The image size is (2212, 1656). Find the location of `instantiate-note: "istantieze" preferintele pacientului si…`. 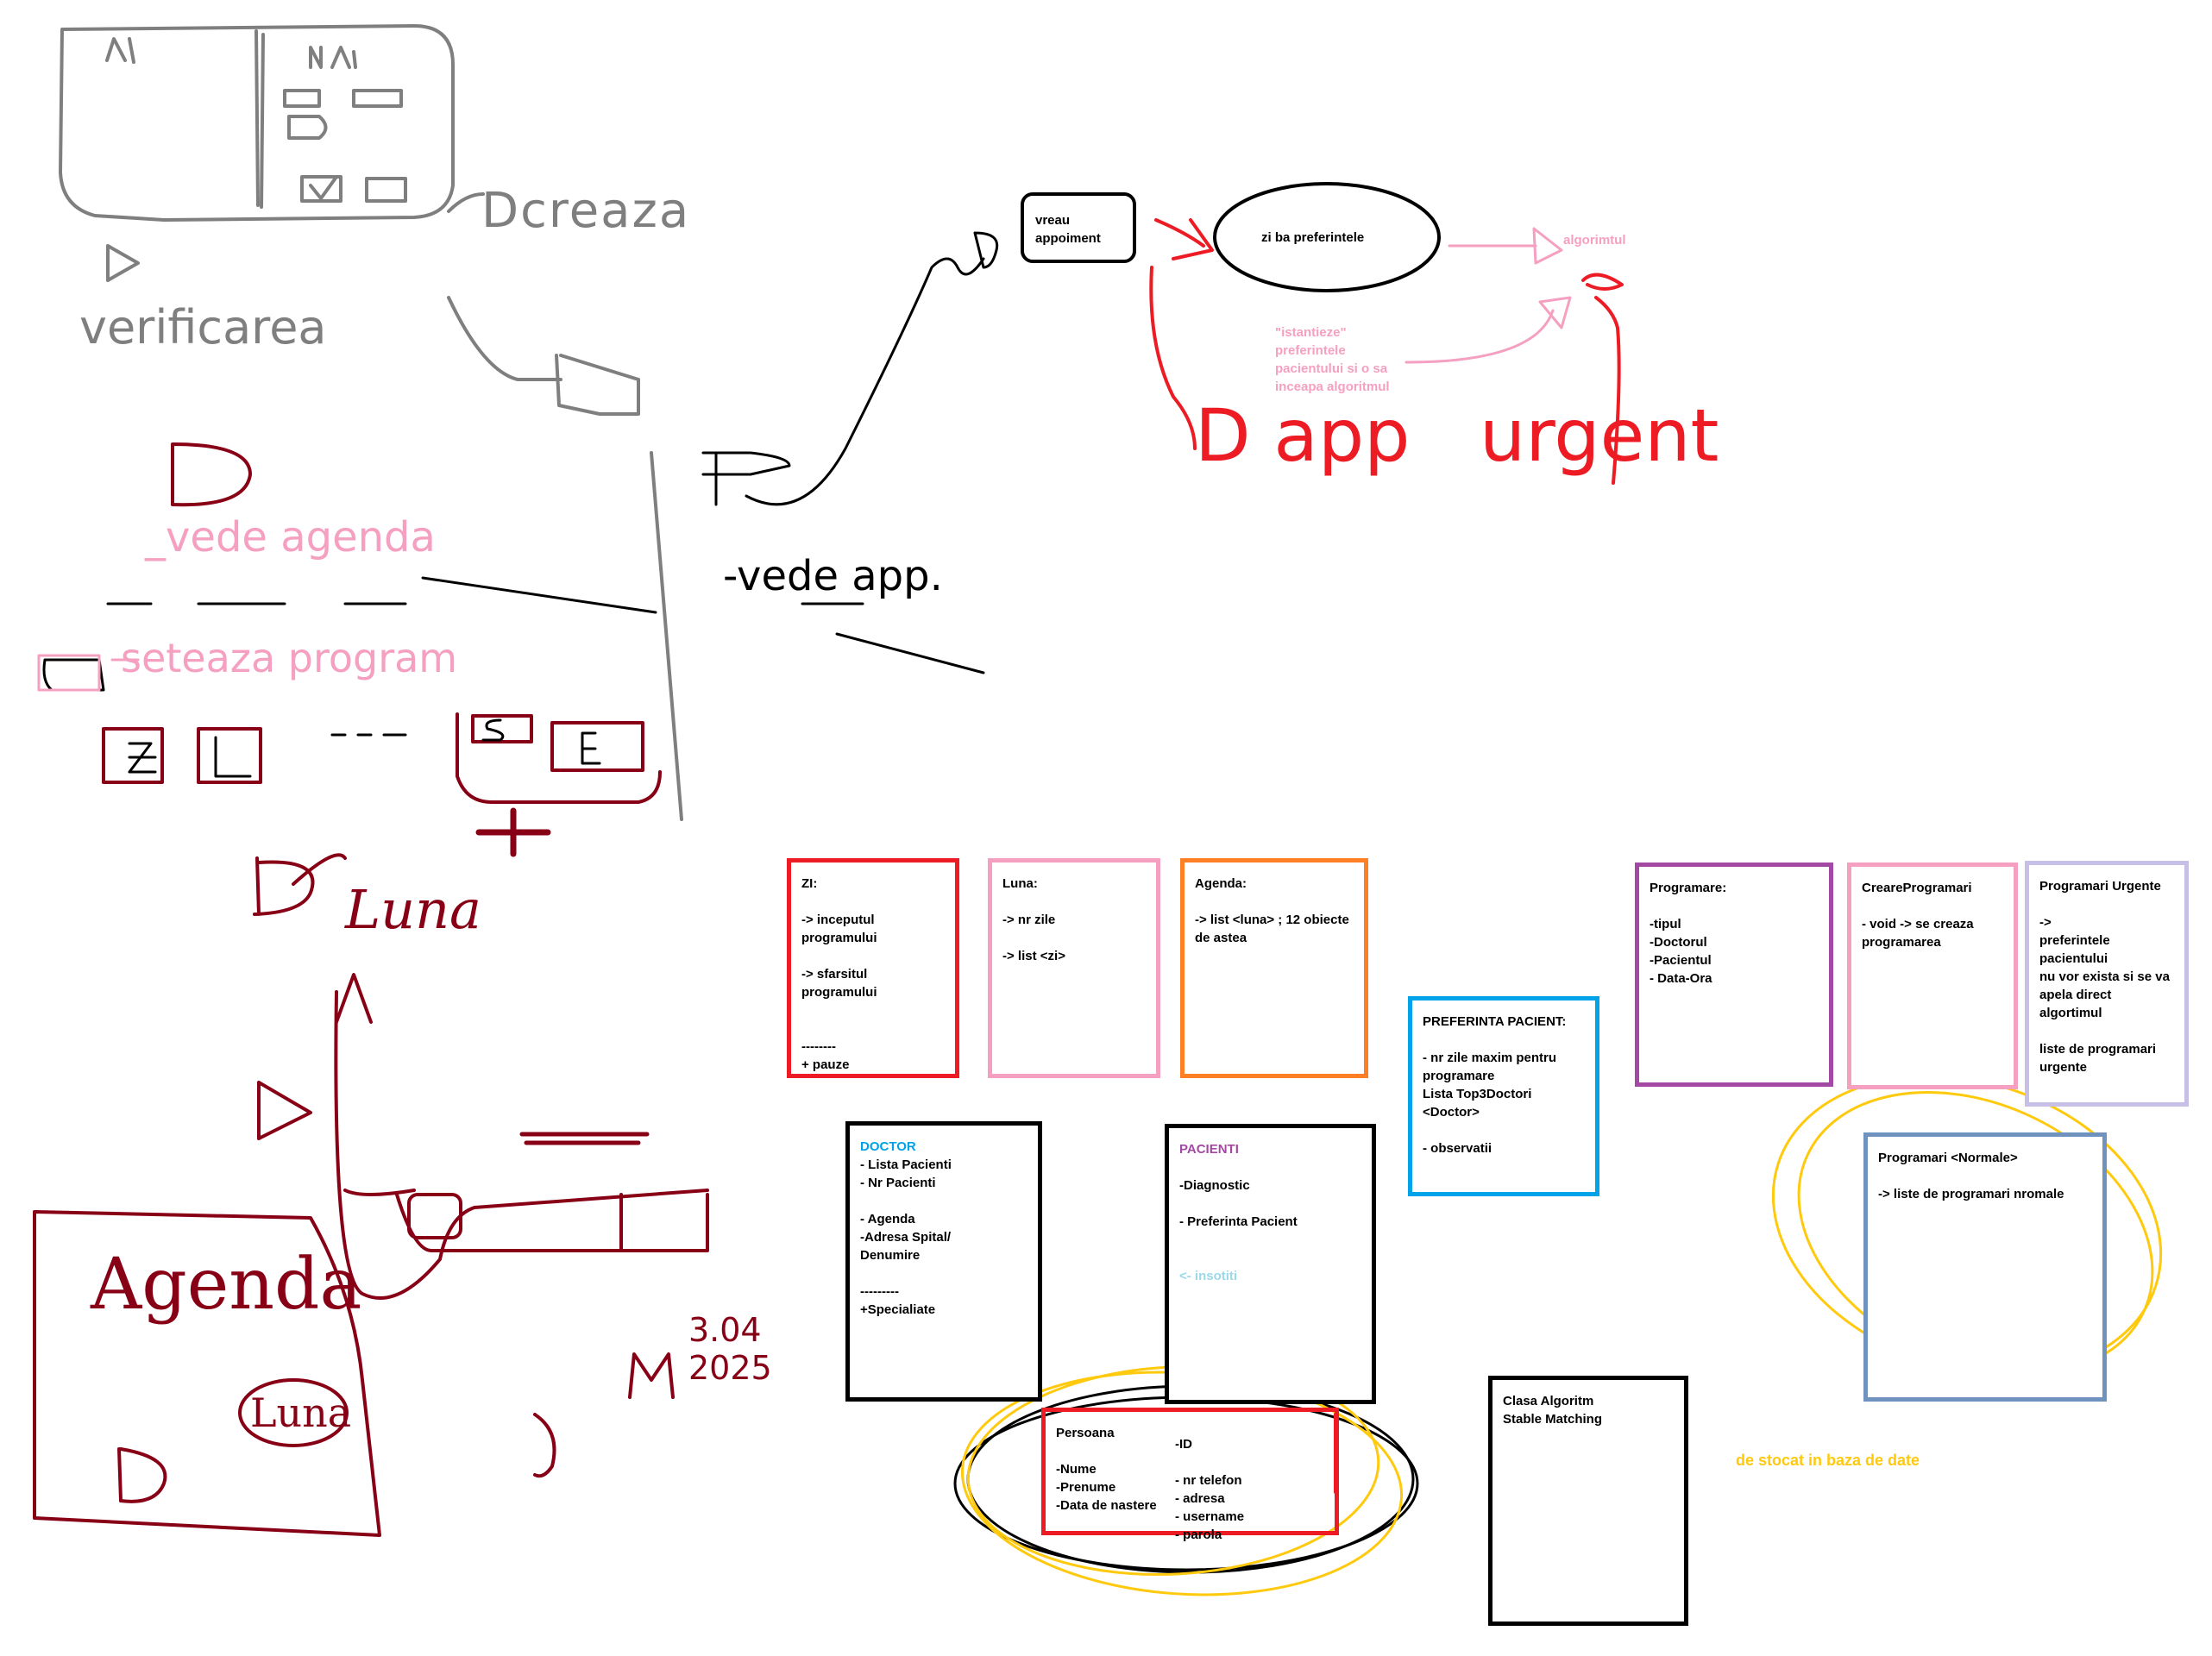

instantiate-note: "istantieze" preferintele pacientului si… is located at coordinates (1333, 359).